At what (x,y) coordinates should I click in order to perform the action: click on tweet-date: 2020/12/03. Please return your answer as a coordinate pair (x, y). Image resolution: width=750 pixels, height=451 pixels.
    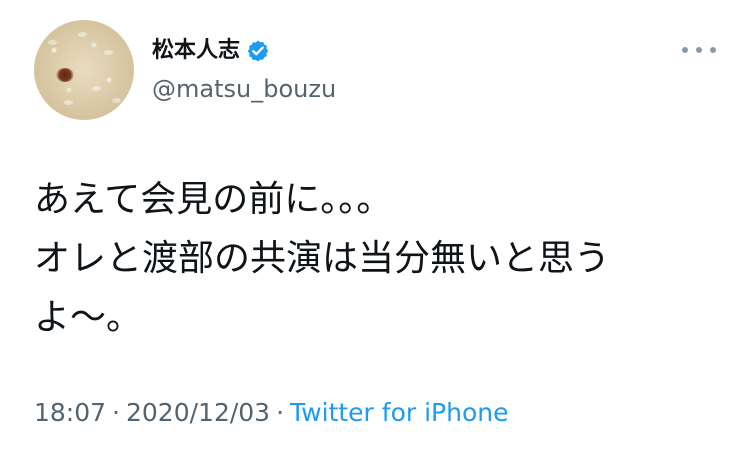
    Looking at the image, I should click on (198, 412).